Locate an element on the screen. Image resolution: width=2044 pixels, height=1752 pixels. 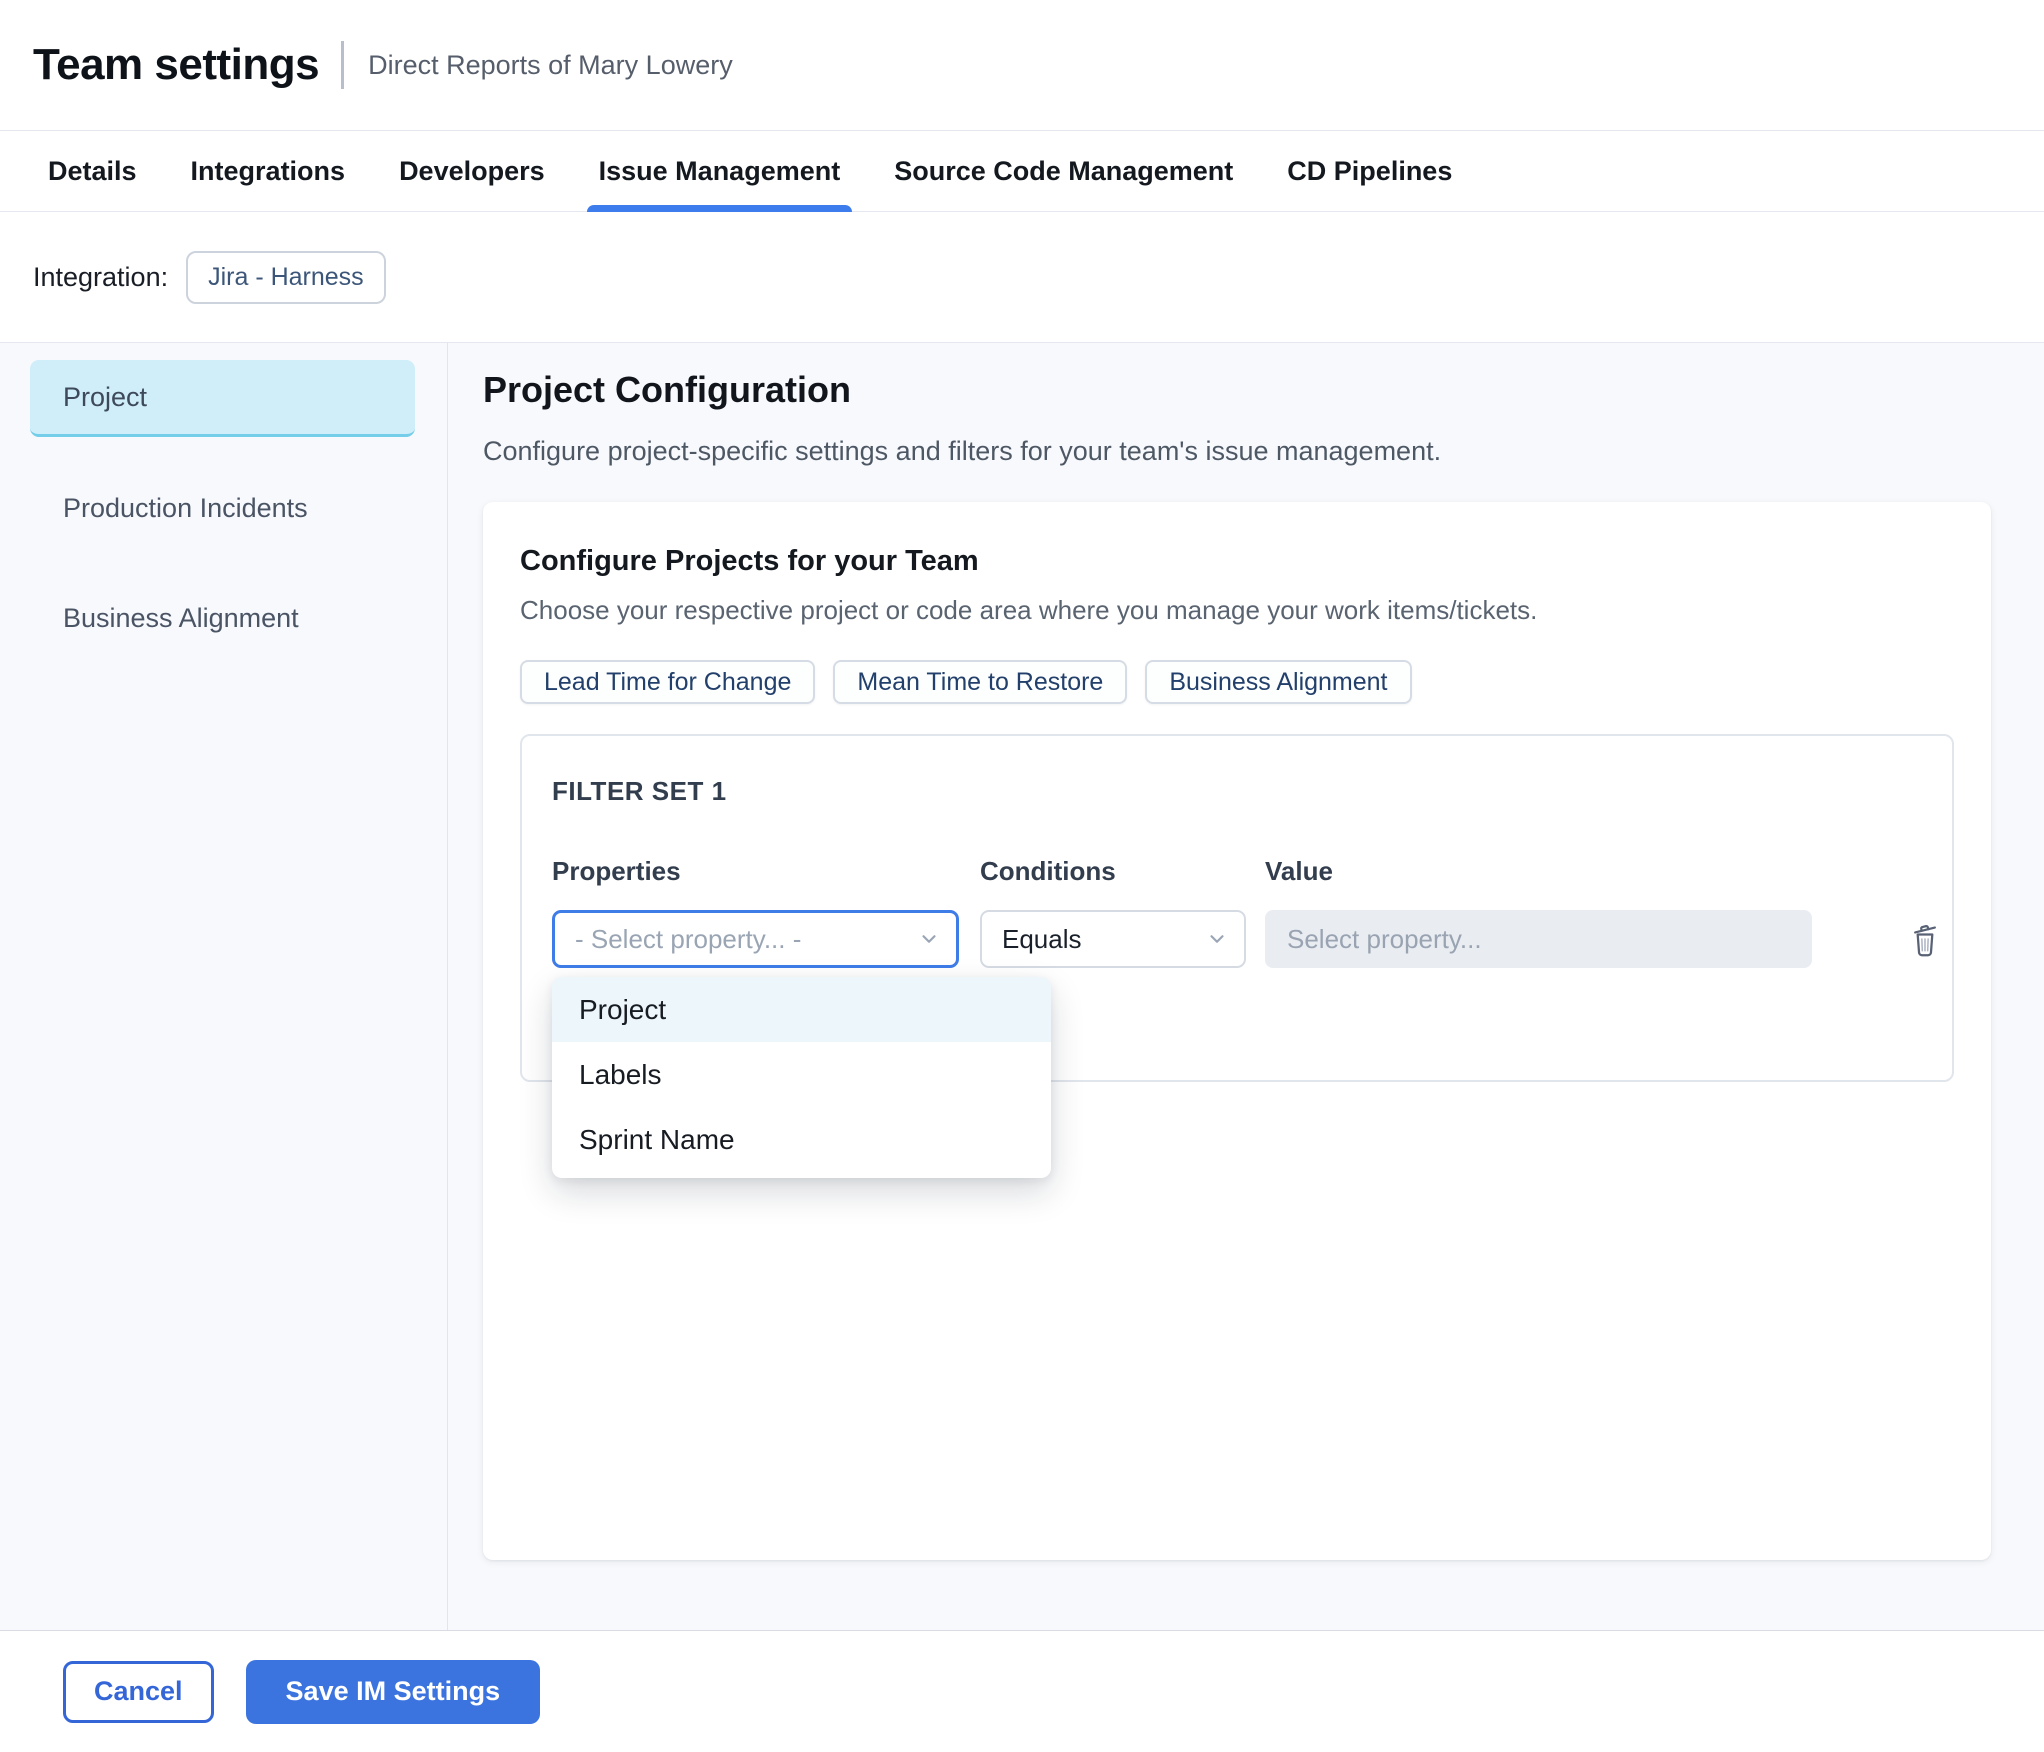
integration-bar: Integration: Jira - Harness is located at coordinates (1022, 277).